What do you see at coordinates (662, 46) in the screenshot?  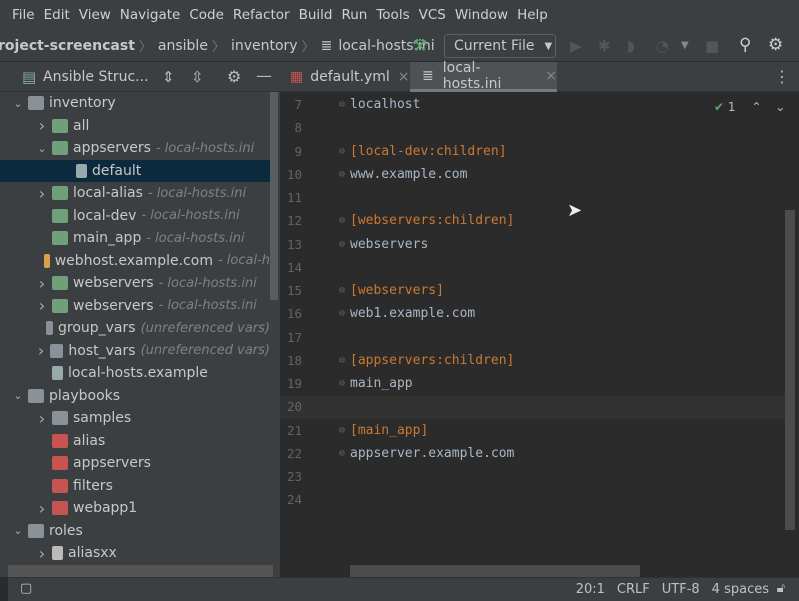 I see `profile-icon: ◔` at bounding box center [662, 46].